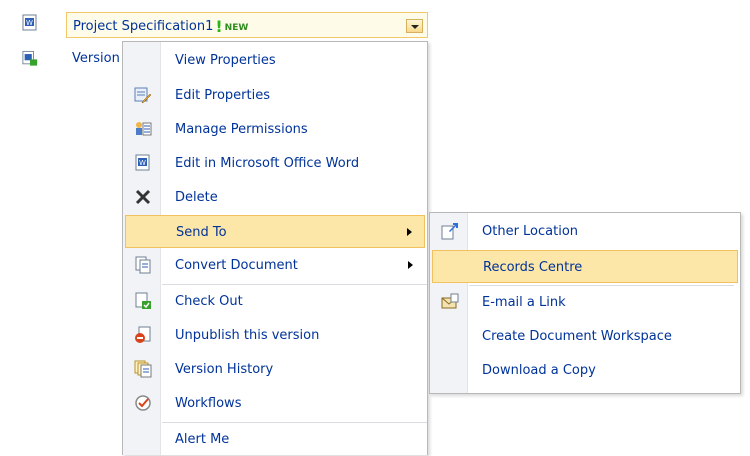 Image resolution: width=750 pixels, height=456 pixels. What do you see at coordinates (275, 403) in the screenshot?
I see `menu-item-workflows: Workflows` at bounding box center [275, 403].